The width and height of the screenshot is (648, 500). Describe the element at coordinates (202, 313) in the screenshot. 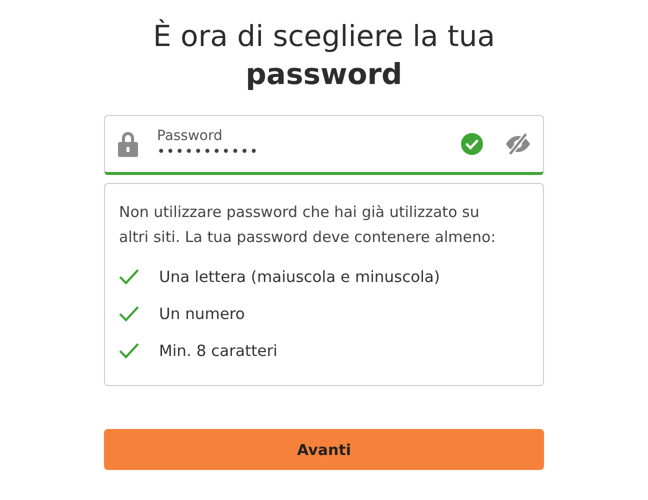

I see `requirement-text: Un numero` at that location.